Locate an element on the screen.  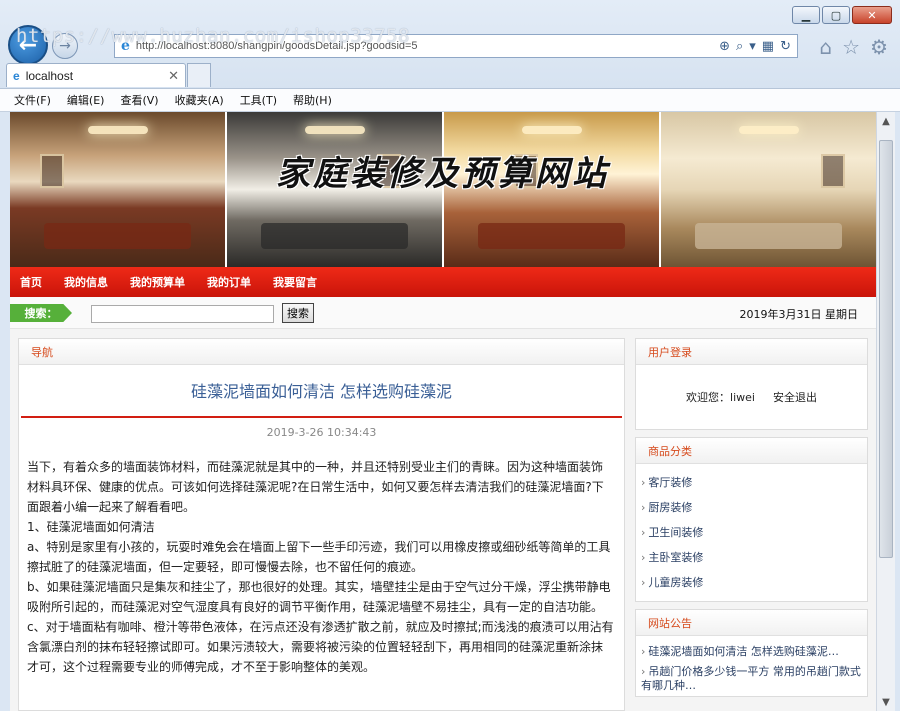
menu-file: 文件(F) is located at coordinates (32, 100).